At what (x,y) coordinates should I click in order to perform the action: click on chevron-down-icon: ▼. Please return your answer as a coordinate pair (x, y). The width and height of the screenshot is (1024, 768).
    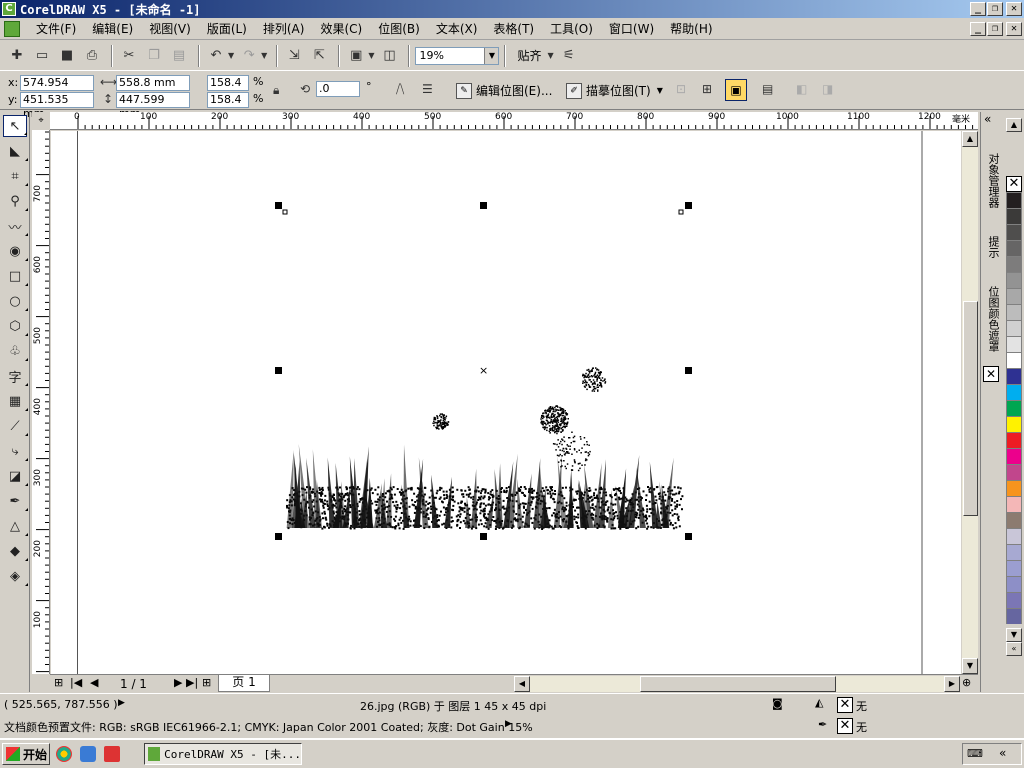
    Looking at the image, I should click on (491, 55).